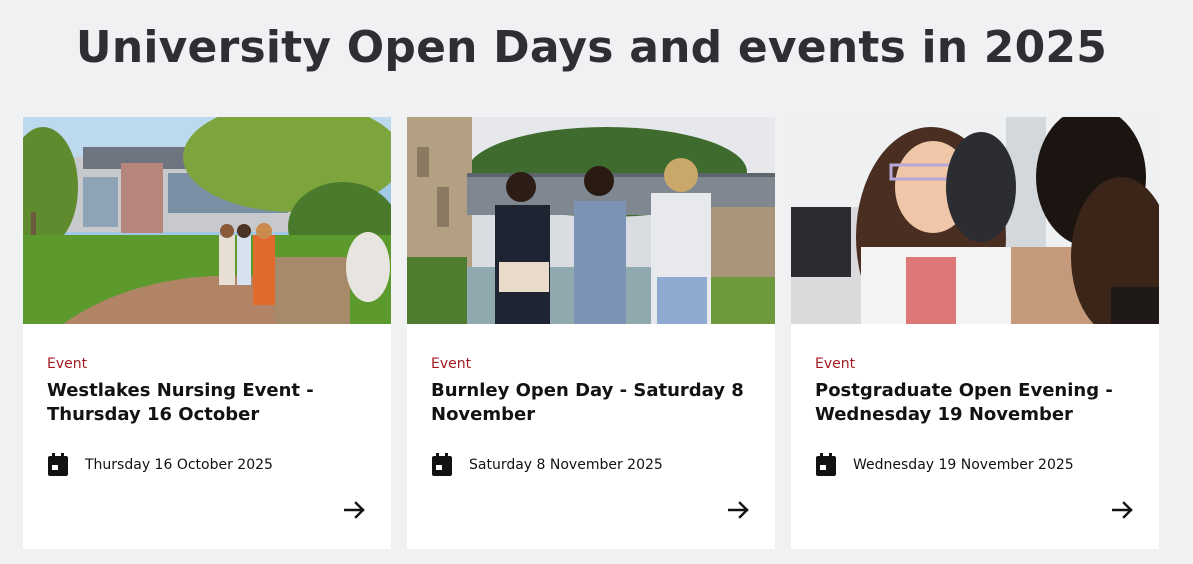 The height and width of the screenshot is (564, 1193). Describe the element at coordinates (963, 465) in the screenshot. I see `event-date-text: Wednesday 19 November 2025` at that location.